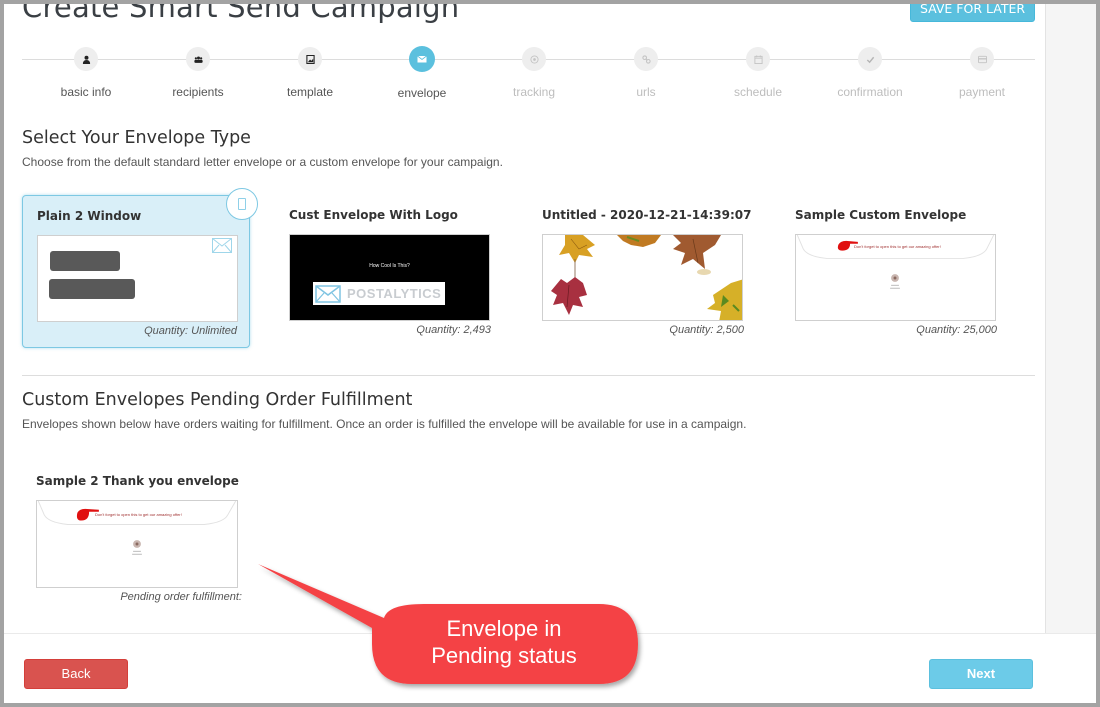 The image size is (1100, 707). I want to click on step-schedule: schedule, so click(758, 72).